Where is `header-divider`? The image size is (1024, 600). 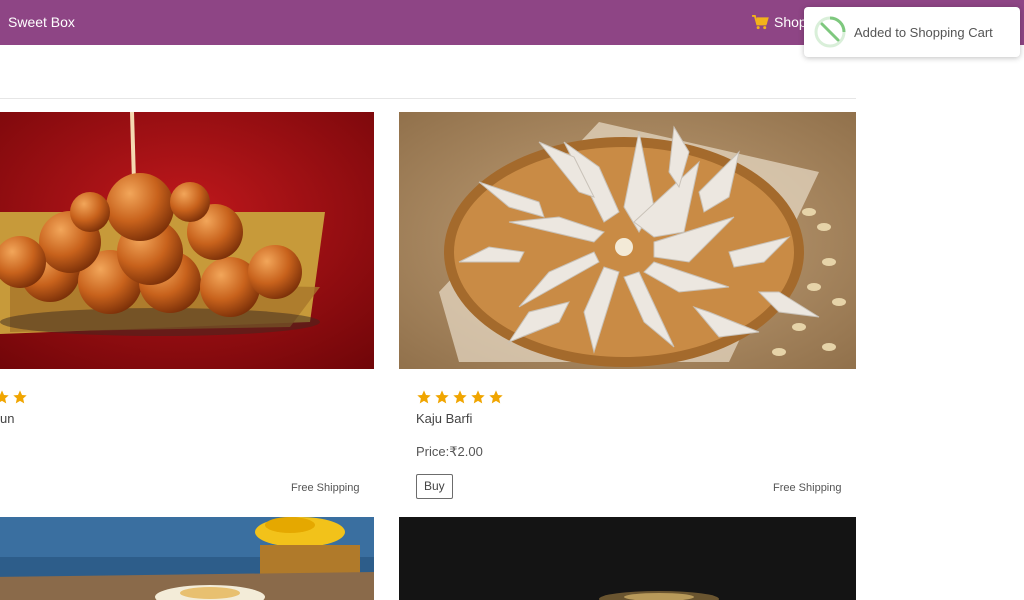 header-divider is located at coordinates (428, 98).